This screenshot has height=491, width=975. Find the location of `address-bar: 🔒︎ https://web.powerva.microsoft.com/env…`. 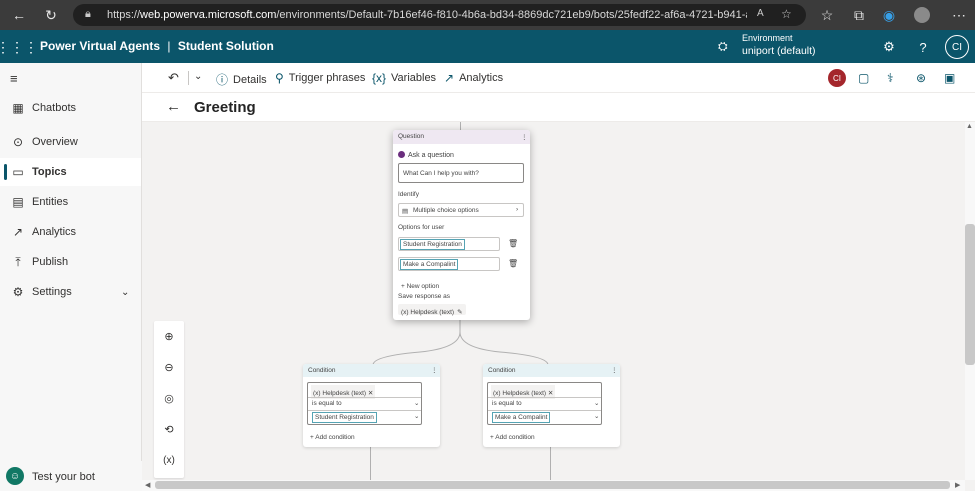

address-bar: 🔒︎ https://web.powerva.microsoft.com/env… is located at coordinates (439, 15).